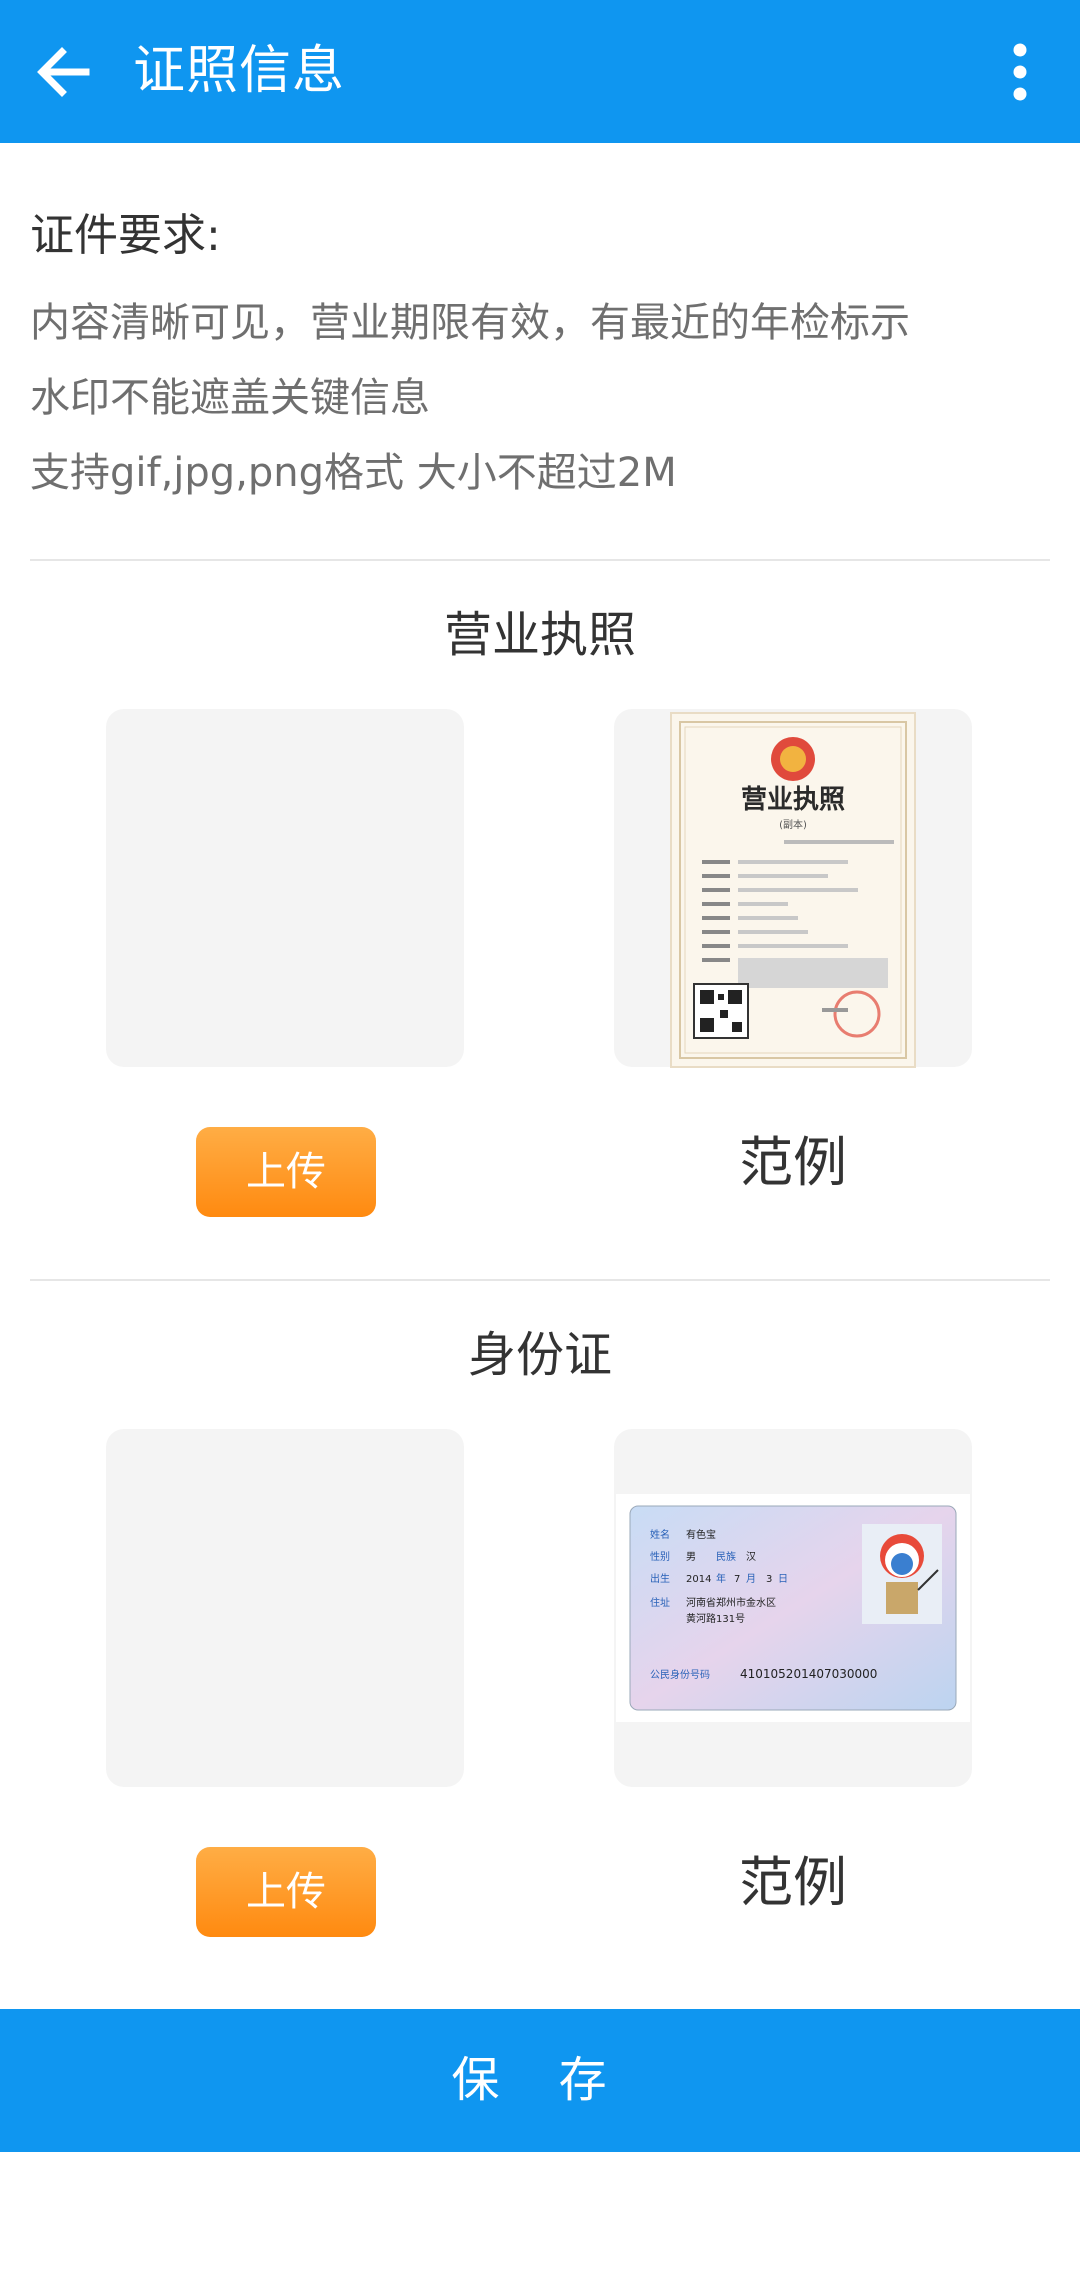 This screenshot has width=1080, height=2280. Describe the element at coordinates (680, 1674) in the screenshot. I see `id-number-label: 公民身份号码` at that location.